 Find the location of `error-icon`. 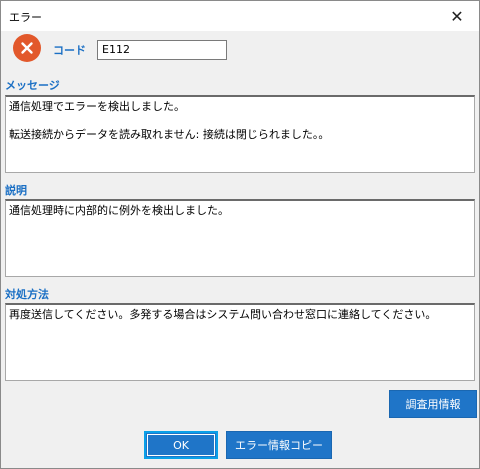

error-icon is located at coordinates (27, 48).